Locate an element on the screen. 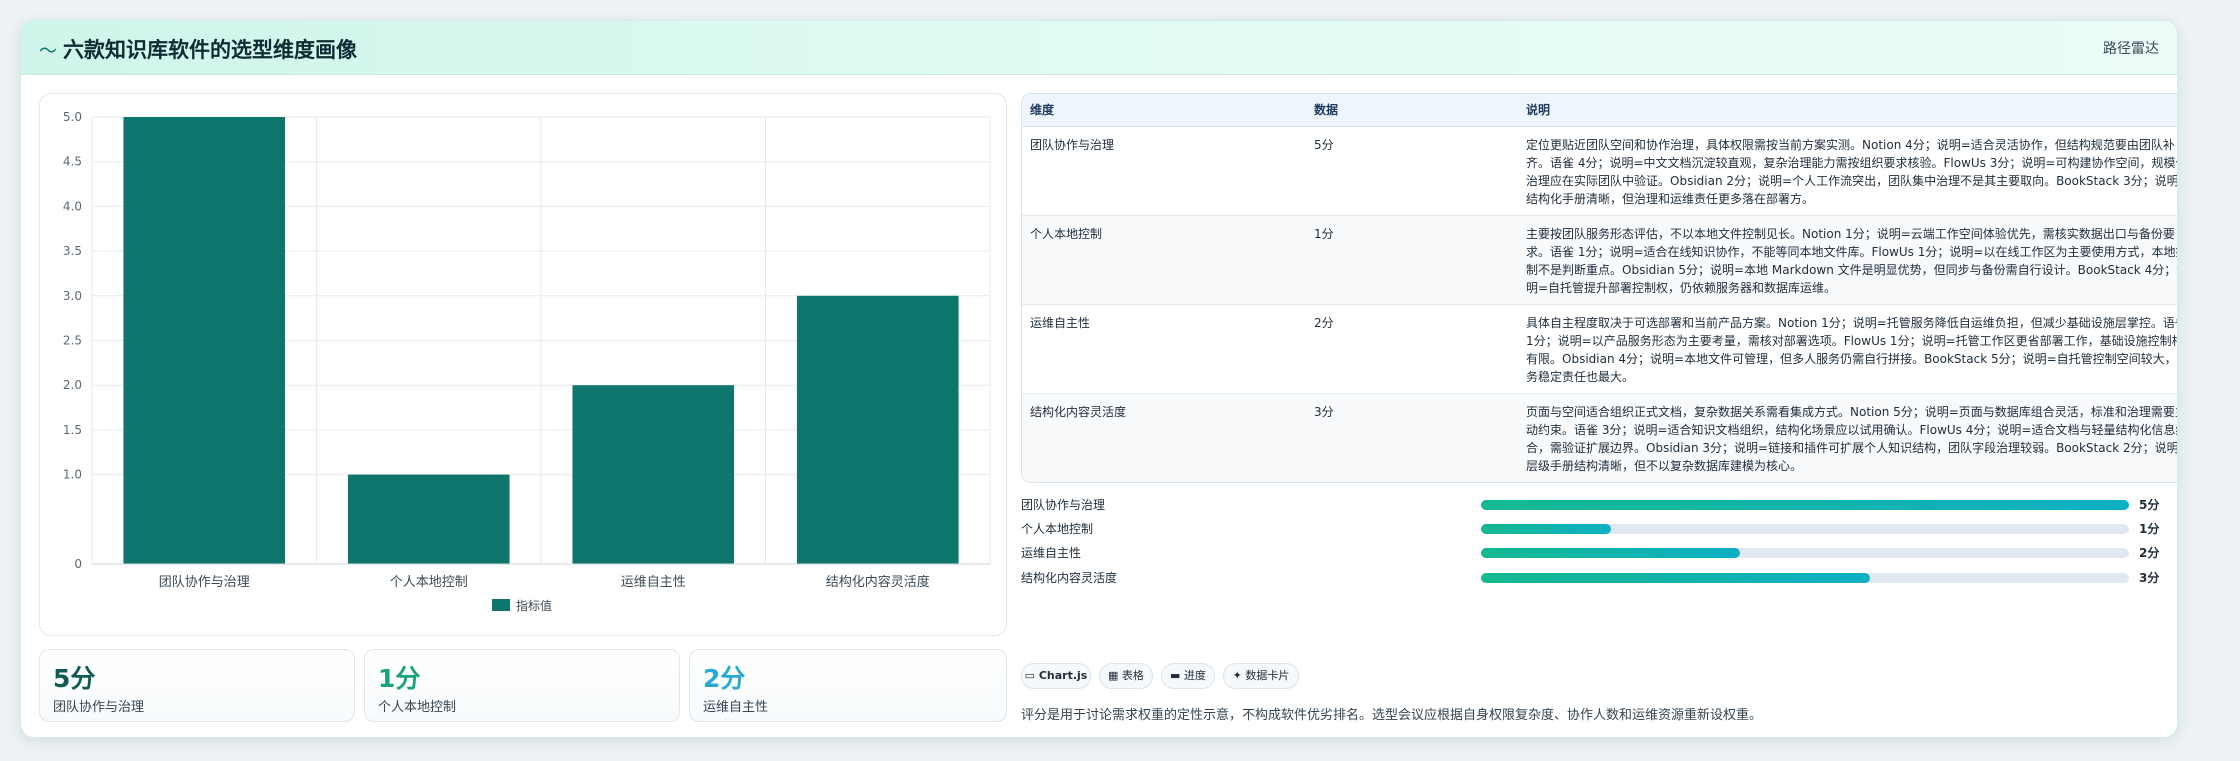 This screenshot has width=2240, height=761. line-chart-icon: 〜 is located at coordinates (48, 51).